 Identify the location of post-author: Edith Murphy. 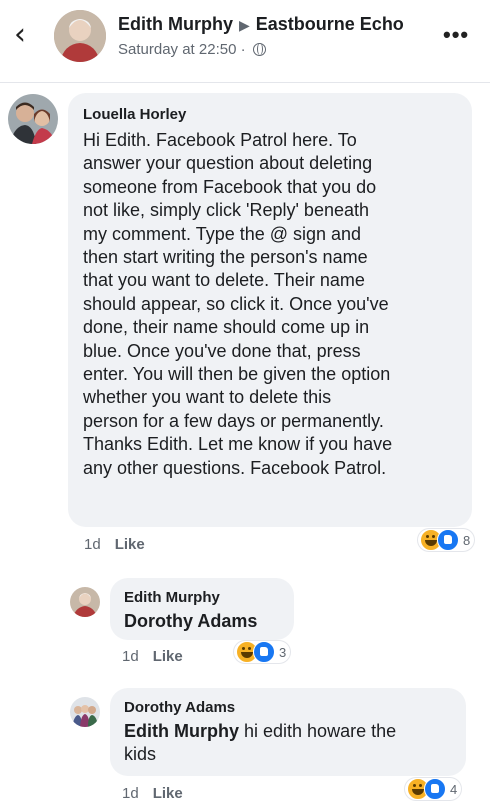
(175, 24).